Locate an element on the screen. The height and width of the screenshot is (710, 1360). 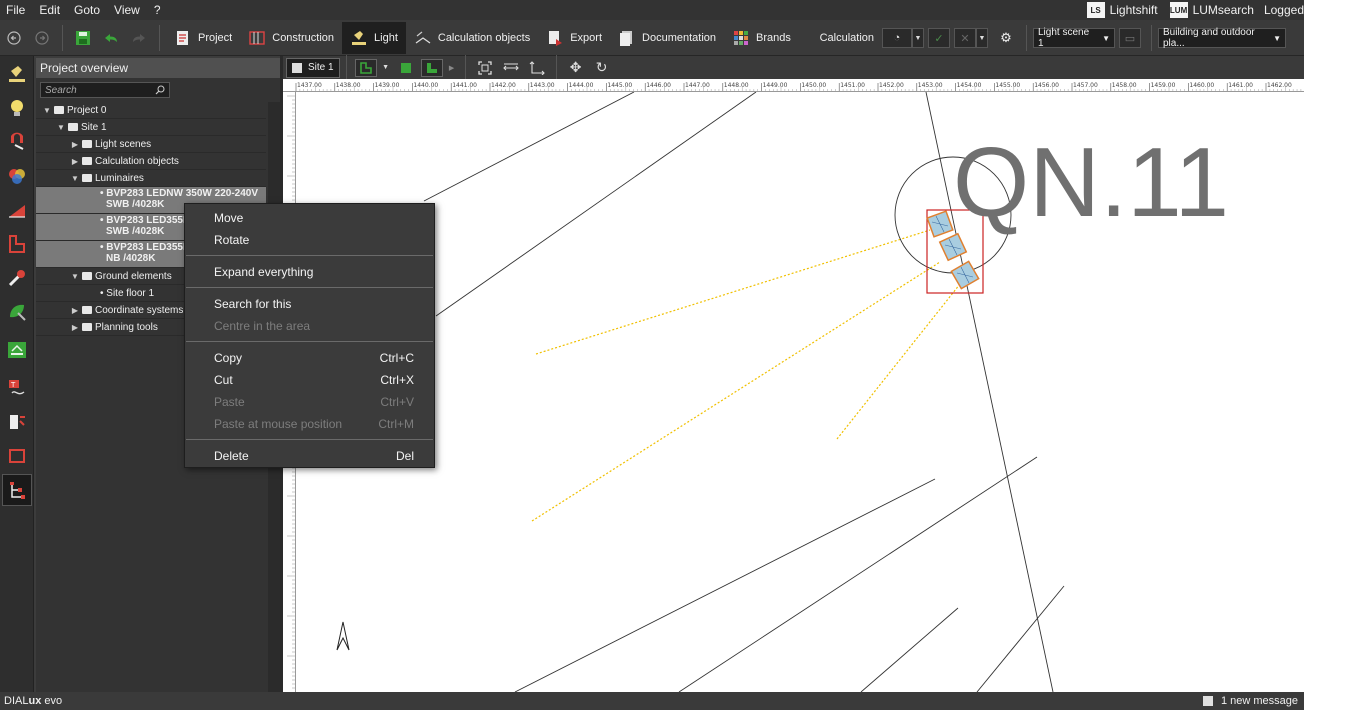
menu-view: View is located at coordinates (128, 10).